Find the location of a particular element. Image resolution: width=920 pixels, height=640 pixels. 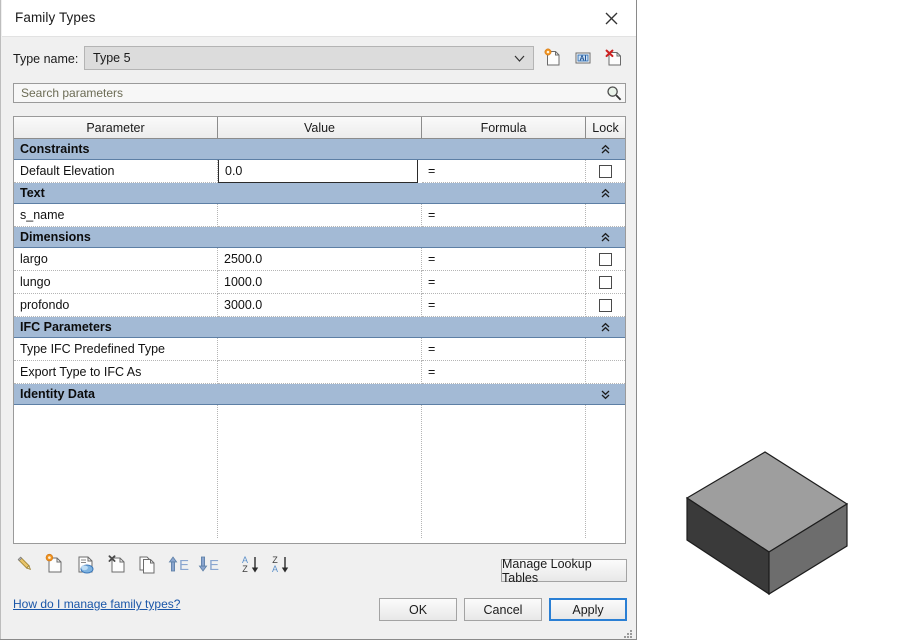

grid-group-header: Identity Data is located at coordinates (319, 394).